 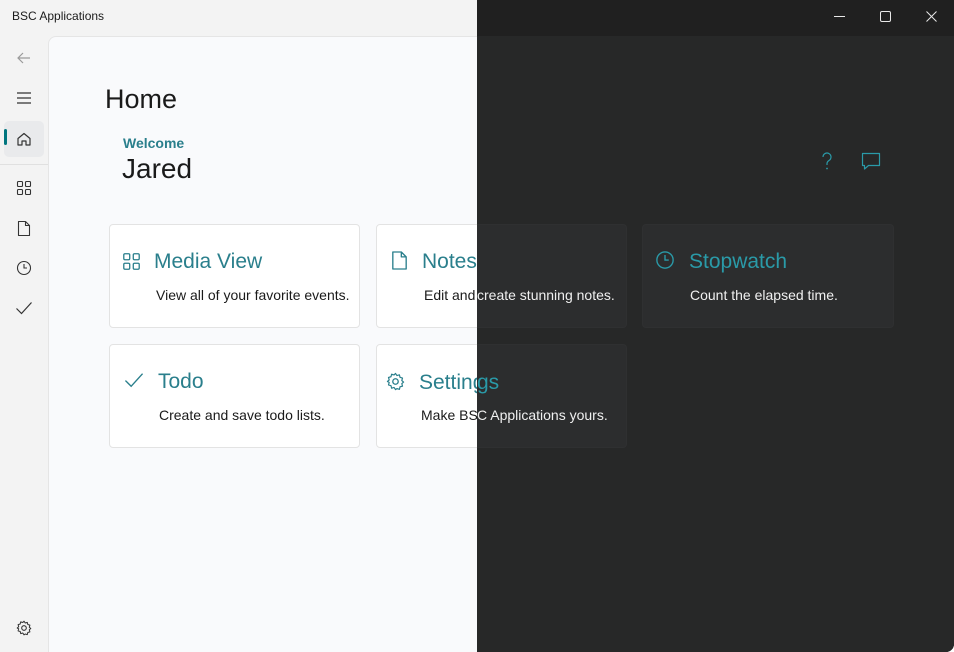 What do you see at coordinates (58, 16) in the screenshot?
I see `app-title: BSC Applications` at bounding box center [58, 16].